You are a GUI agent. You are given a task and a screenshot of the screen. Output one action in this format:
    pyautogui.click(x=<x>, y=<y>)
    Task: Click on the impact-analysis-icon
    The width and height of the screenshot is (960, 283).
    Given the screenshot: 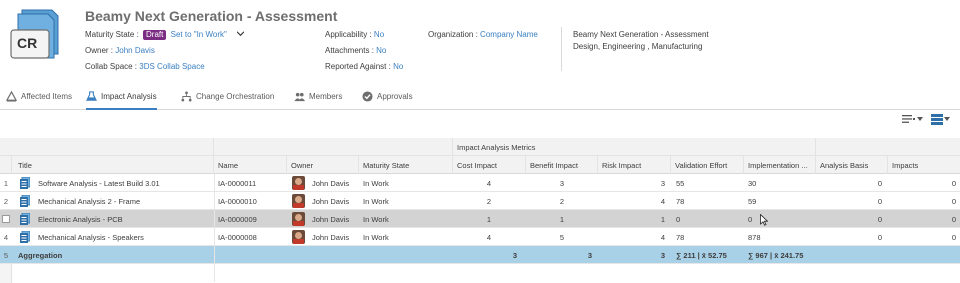 What is the action you would take?
    pyautogui.click(x=91, y=96)
    